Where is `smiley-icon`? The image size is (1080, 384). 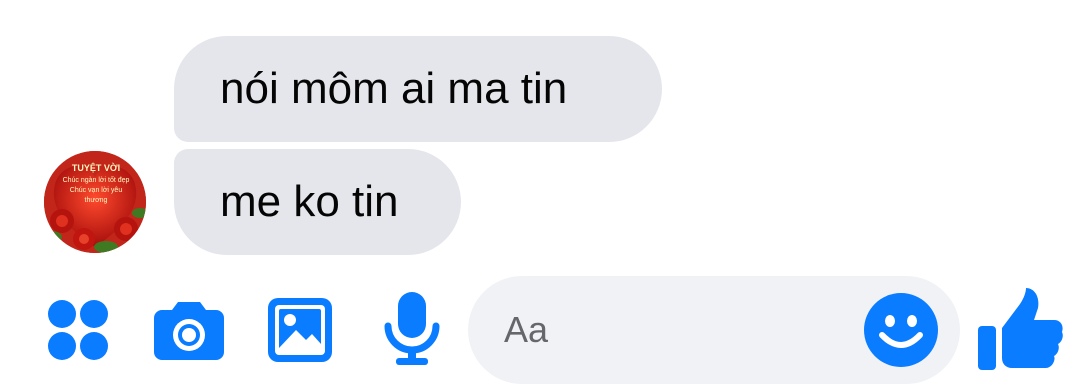 smiley-icon is located at coordinates (901, 330).